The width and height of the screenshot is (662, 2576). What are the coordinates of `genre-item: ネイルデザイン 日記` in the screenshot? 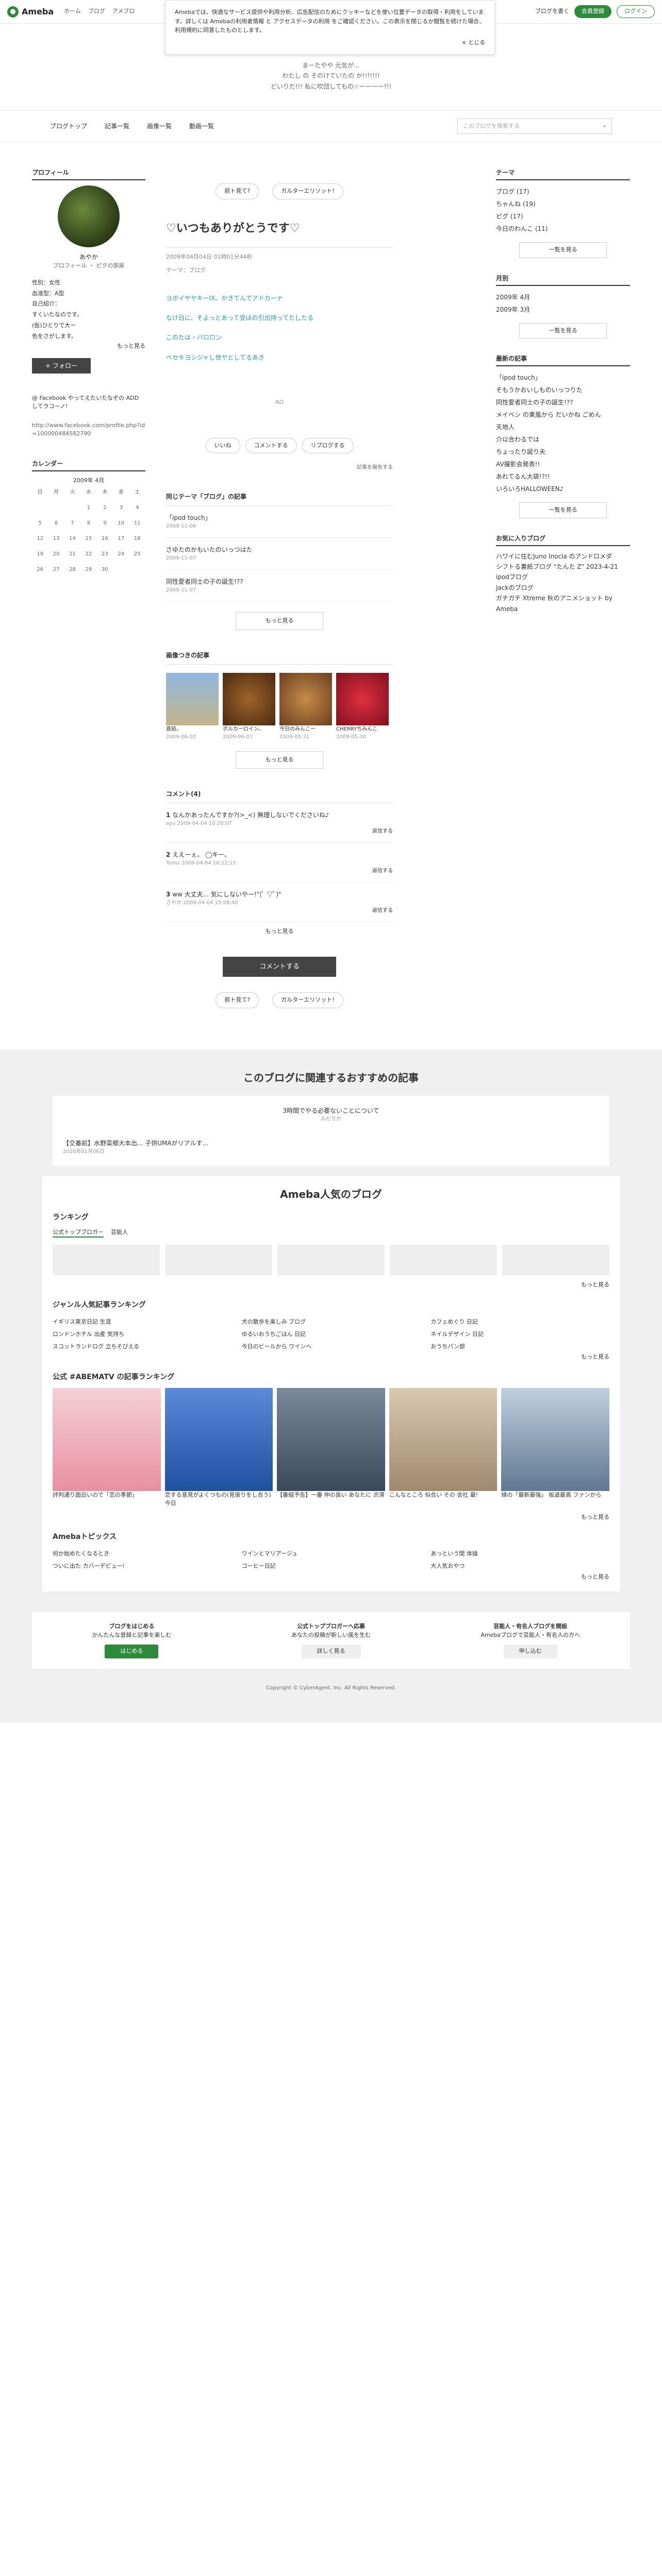 It's located at (520, 1334).